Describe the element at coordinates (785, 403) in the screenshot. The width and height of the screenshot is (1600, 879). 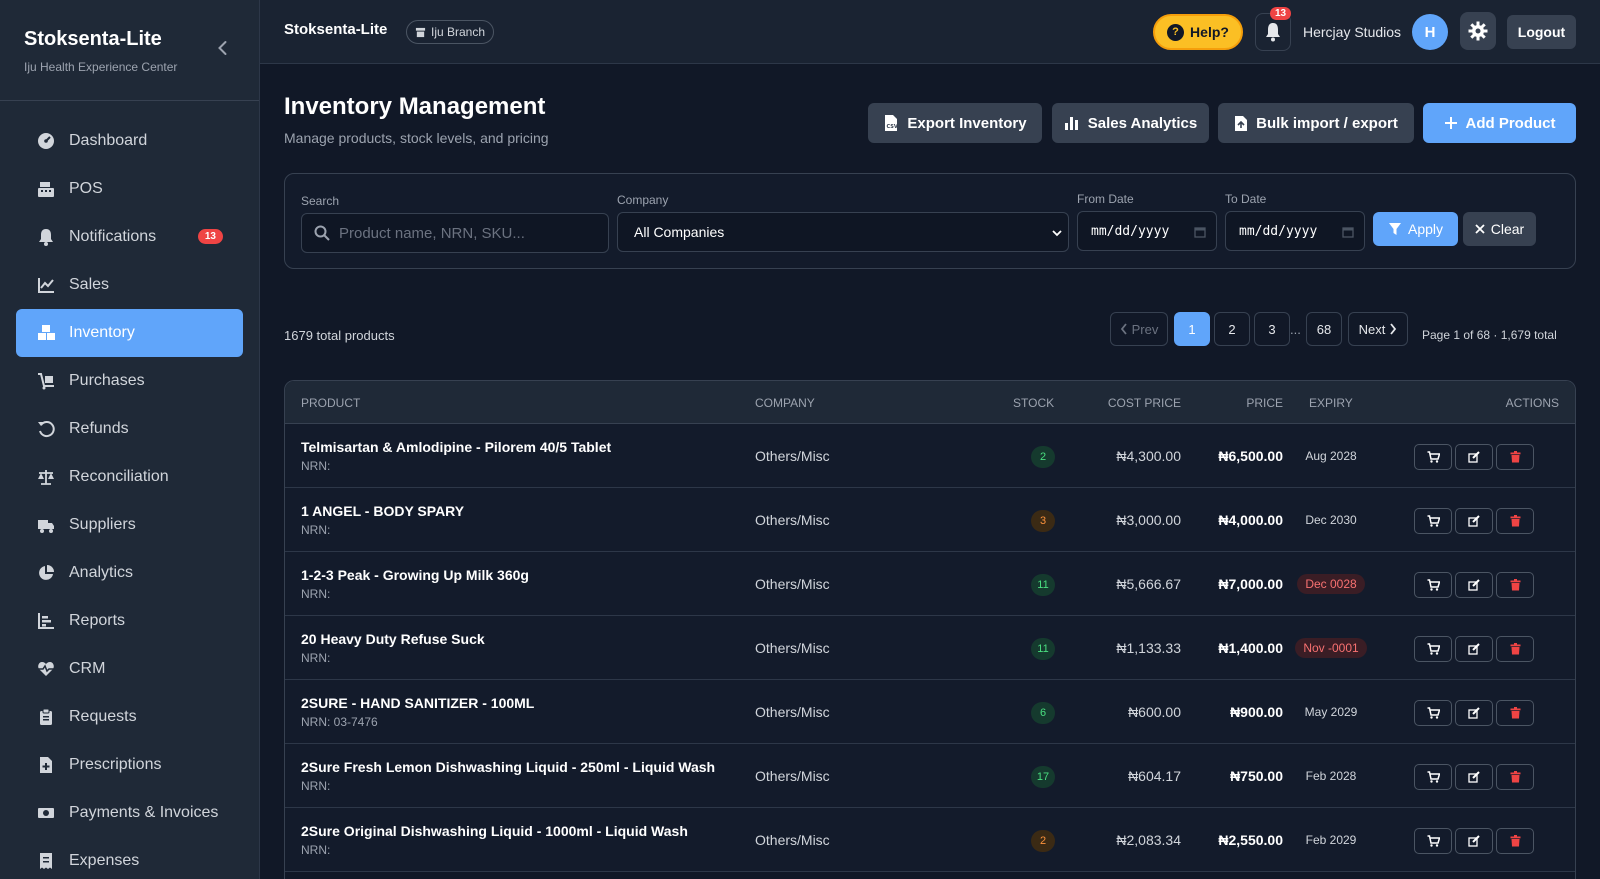
I see `column-header-company: Company` at that location.